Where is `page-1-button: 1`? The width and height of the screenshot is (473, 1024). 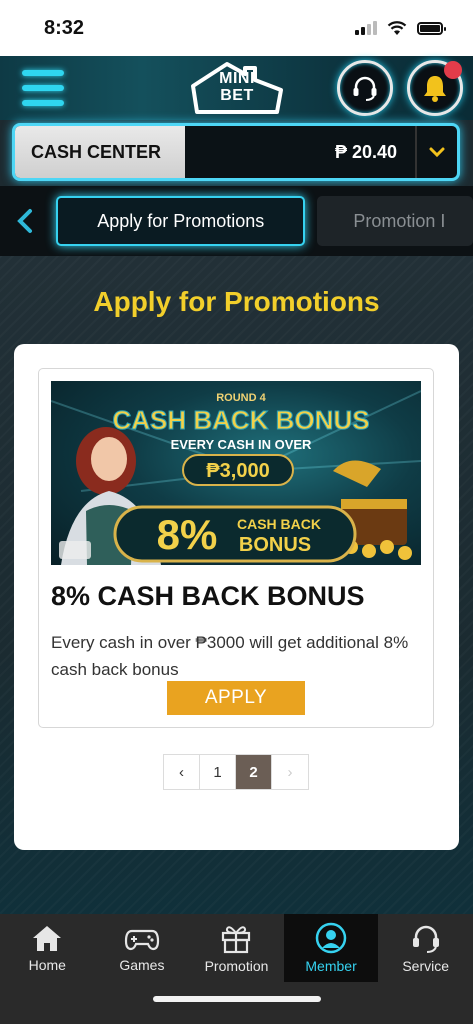
page-1-button: 1 is located at coordinates (218, 772).